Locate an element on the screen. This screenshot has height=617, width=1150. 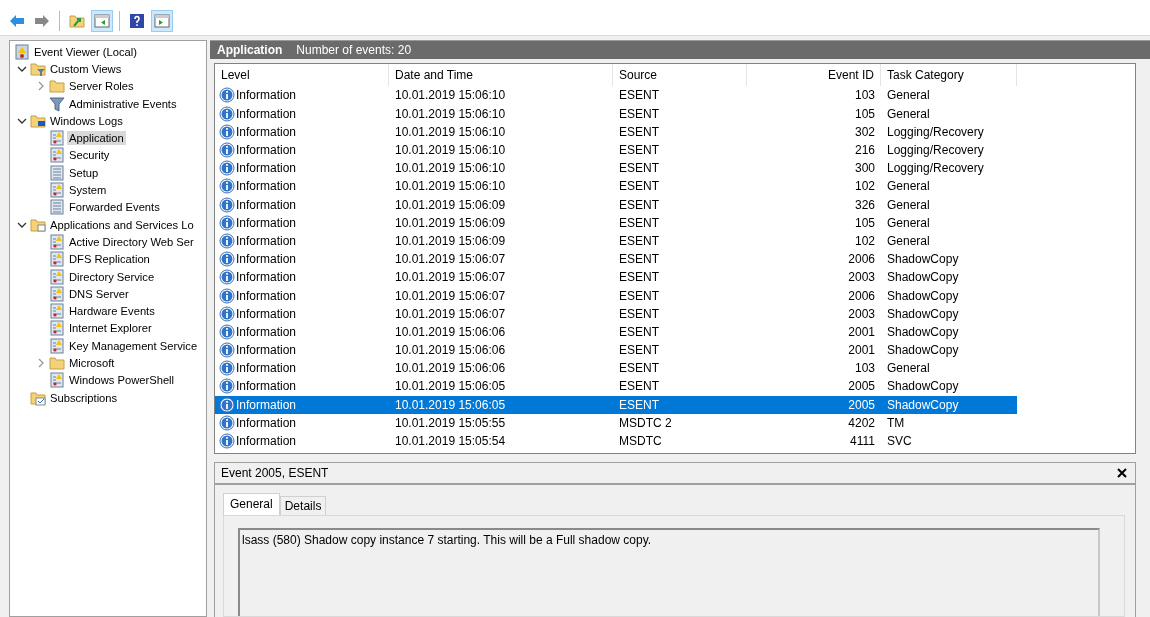
log-title: Application is located at coordinates (250, 50).